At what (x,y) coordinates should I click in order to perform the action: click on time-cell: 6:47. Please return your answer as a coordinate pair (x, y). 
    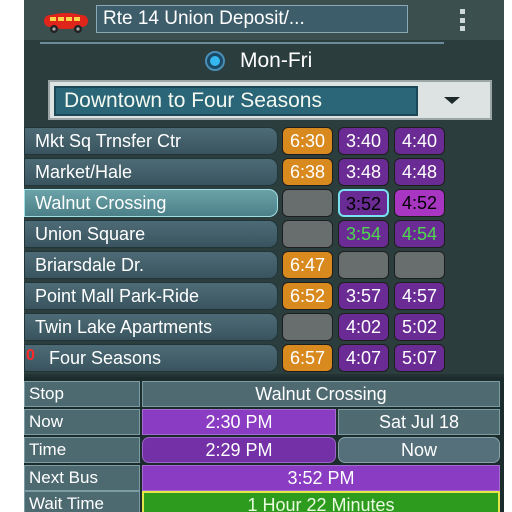
    Looking at the image, I should click on (307, 265).